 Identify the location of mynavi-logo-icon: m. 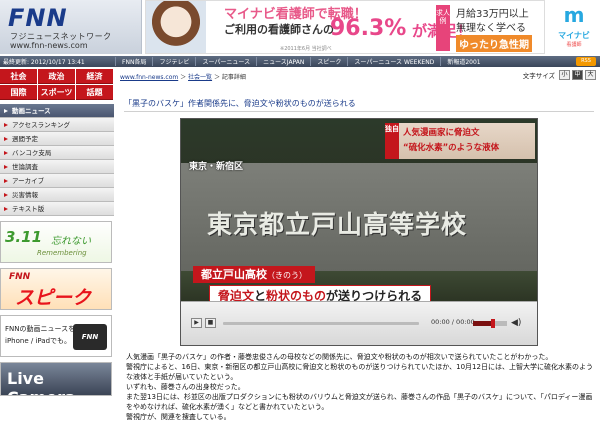
(574, 15).